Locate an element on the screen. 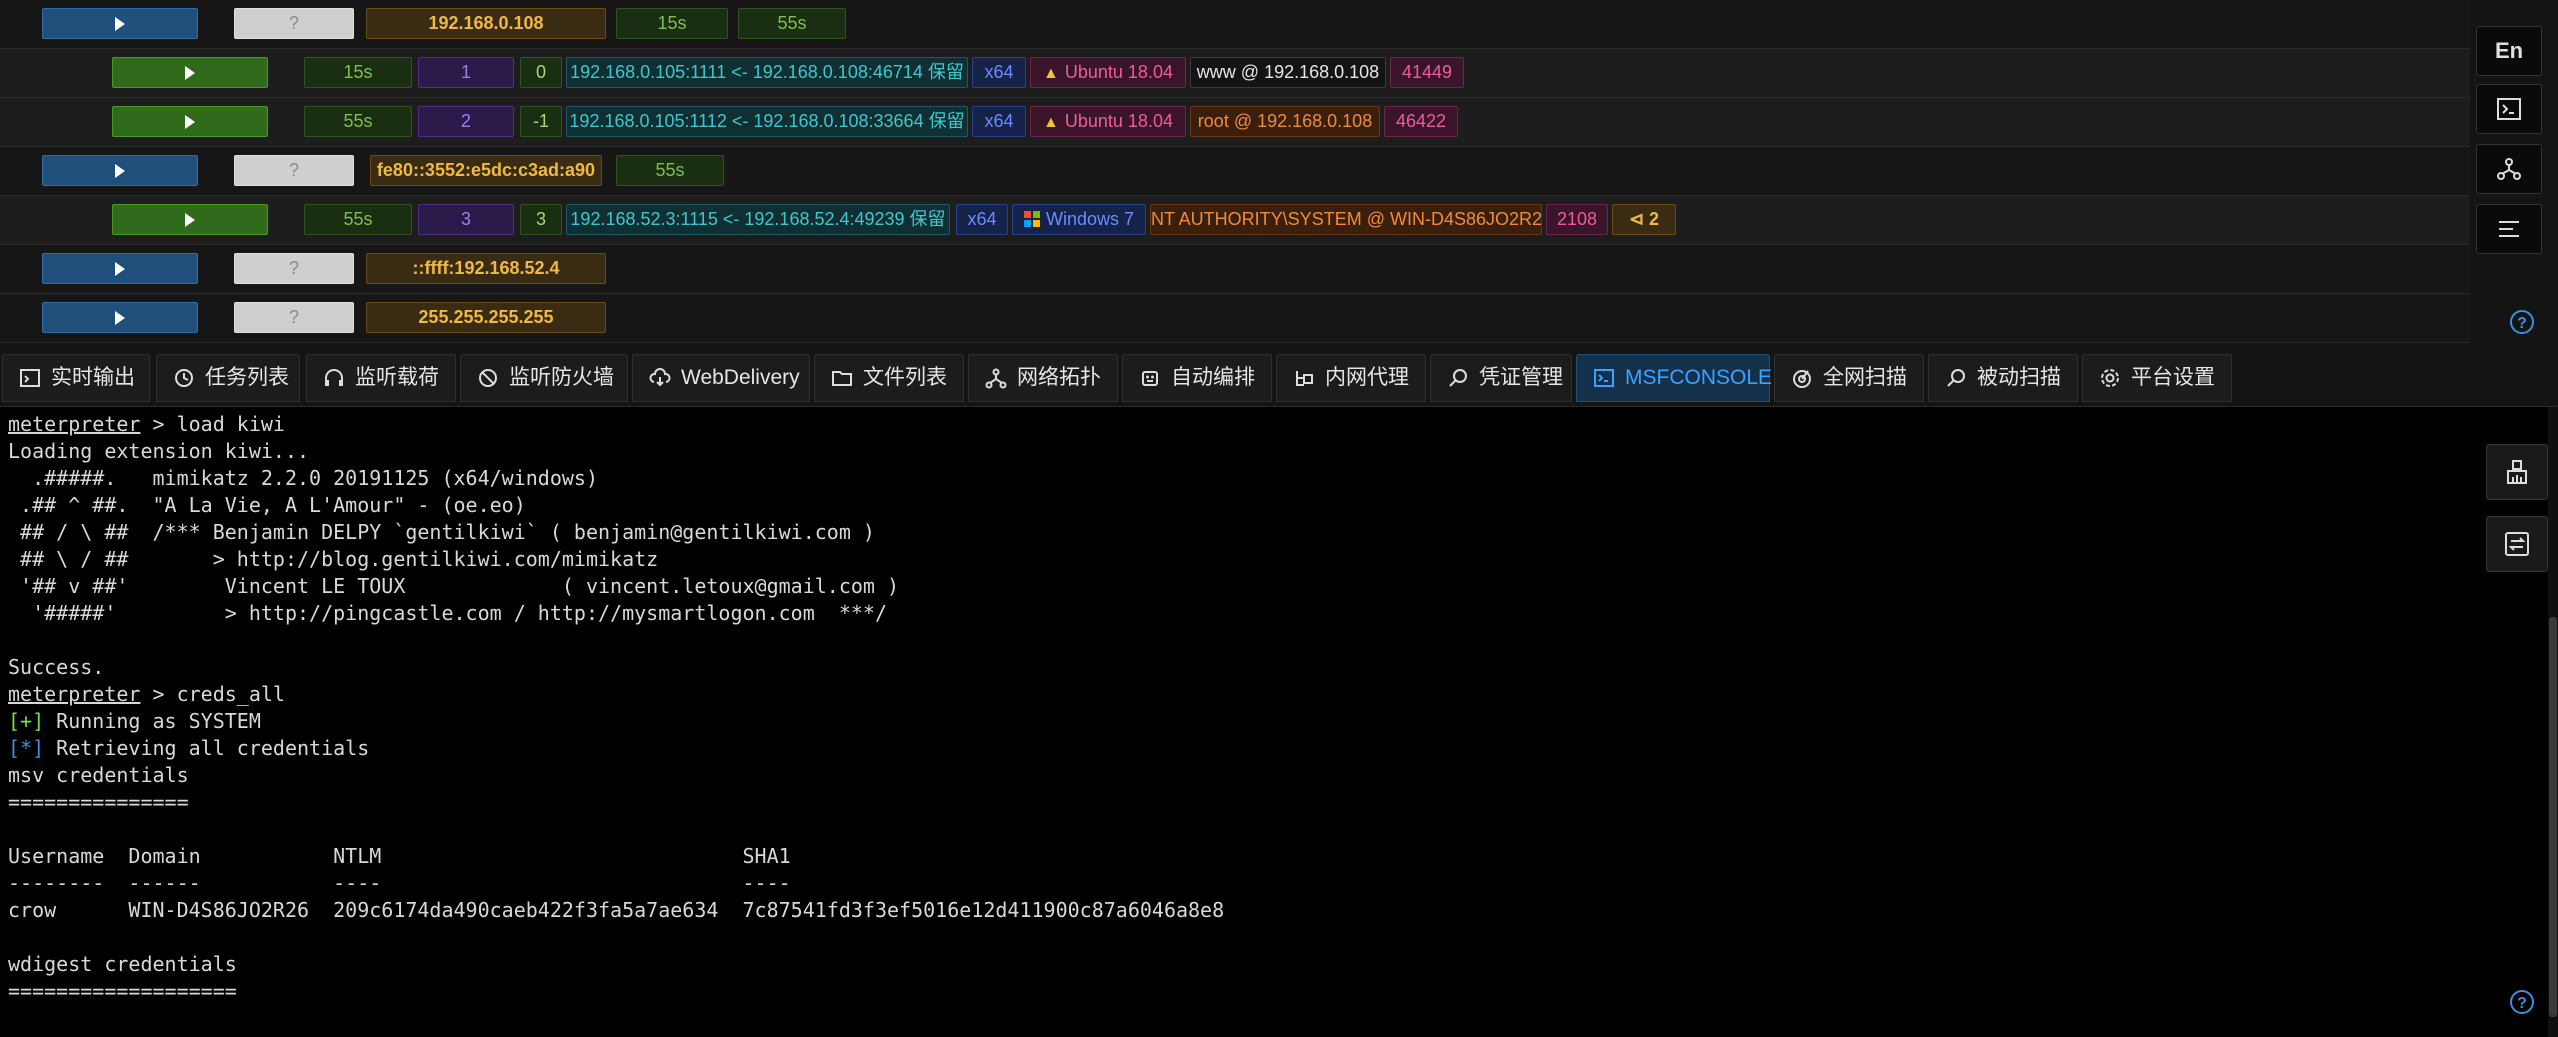 Image resolution: width=2558 pixels, height=1037 pixels. gear-icon is located at coordinates (2110, 378).